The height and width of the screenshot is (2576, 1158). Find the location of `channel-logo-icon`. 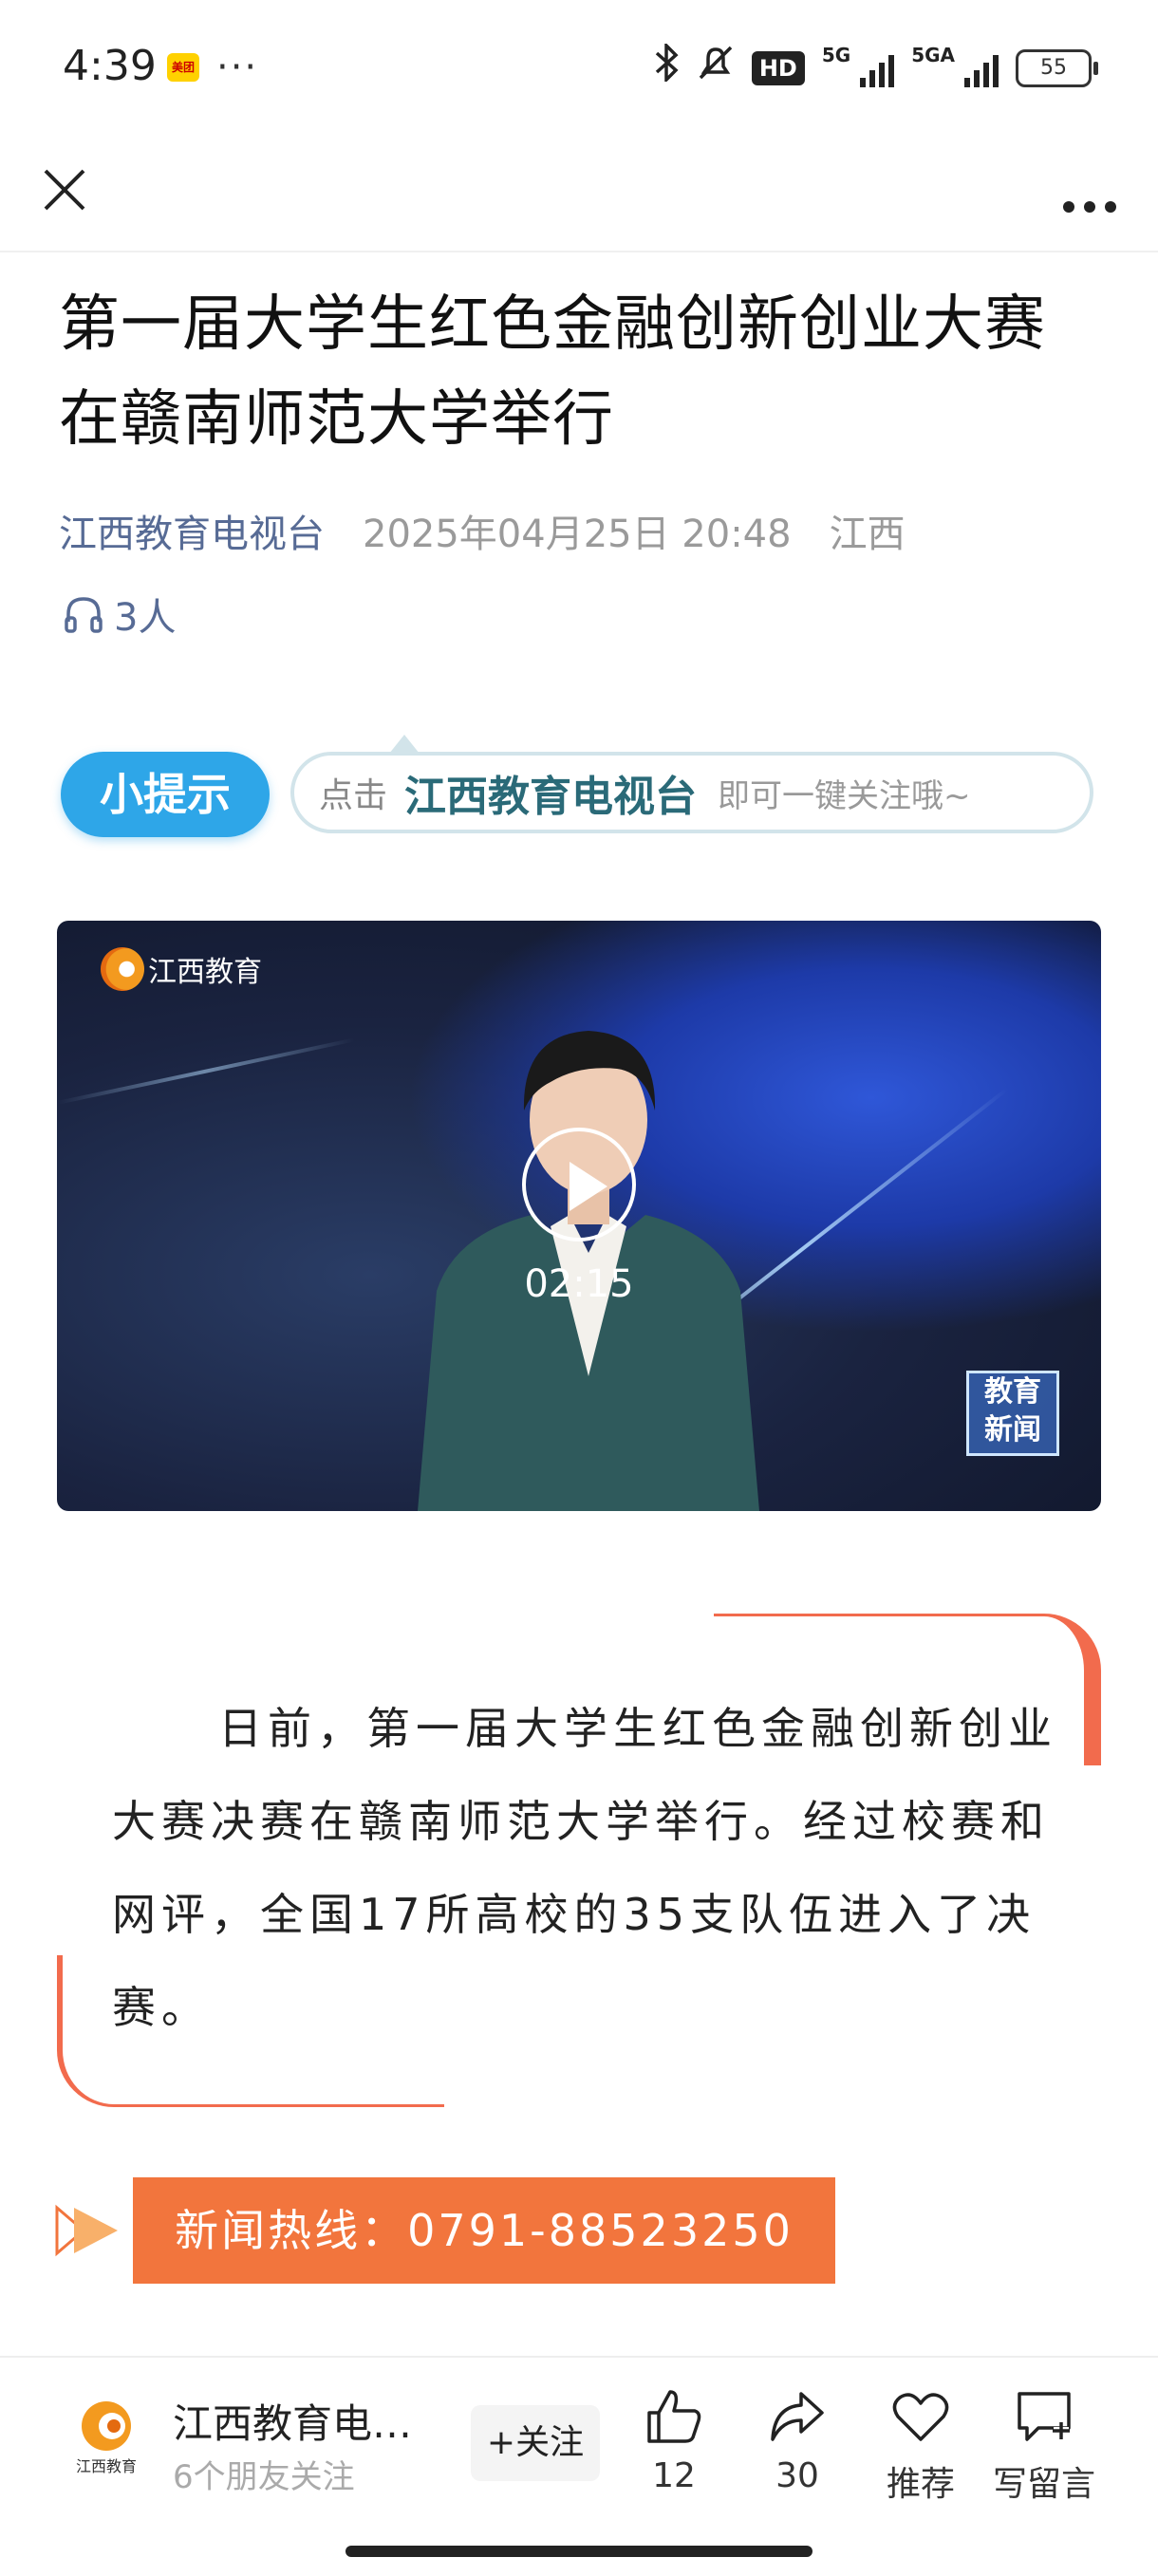

channel-logo-icon is located at coordinates (122, 969).